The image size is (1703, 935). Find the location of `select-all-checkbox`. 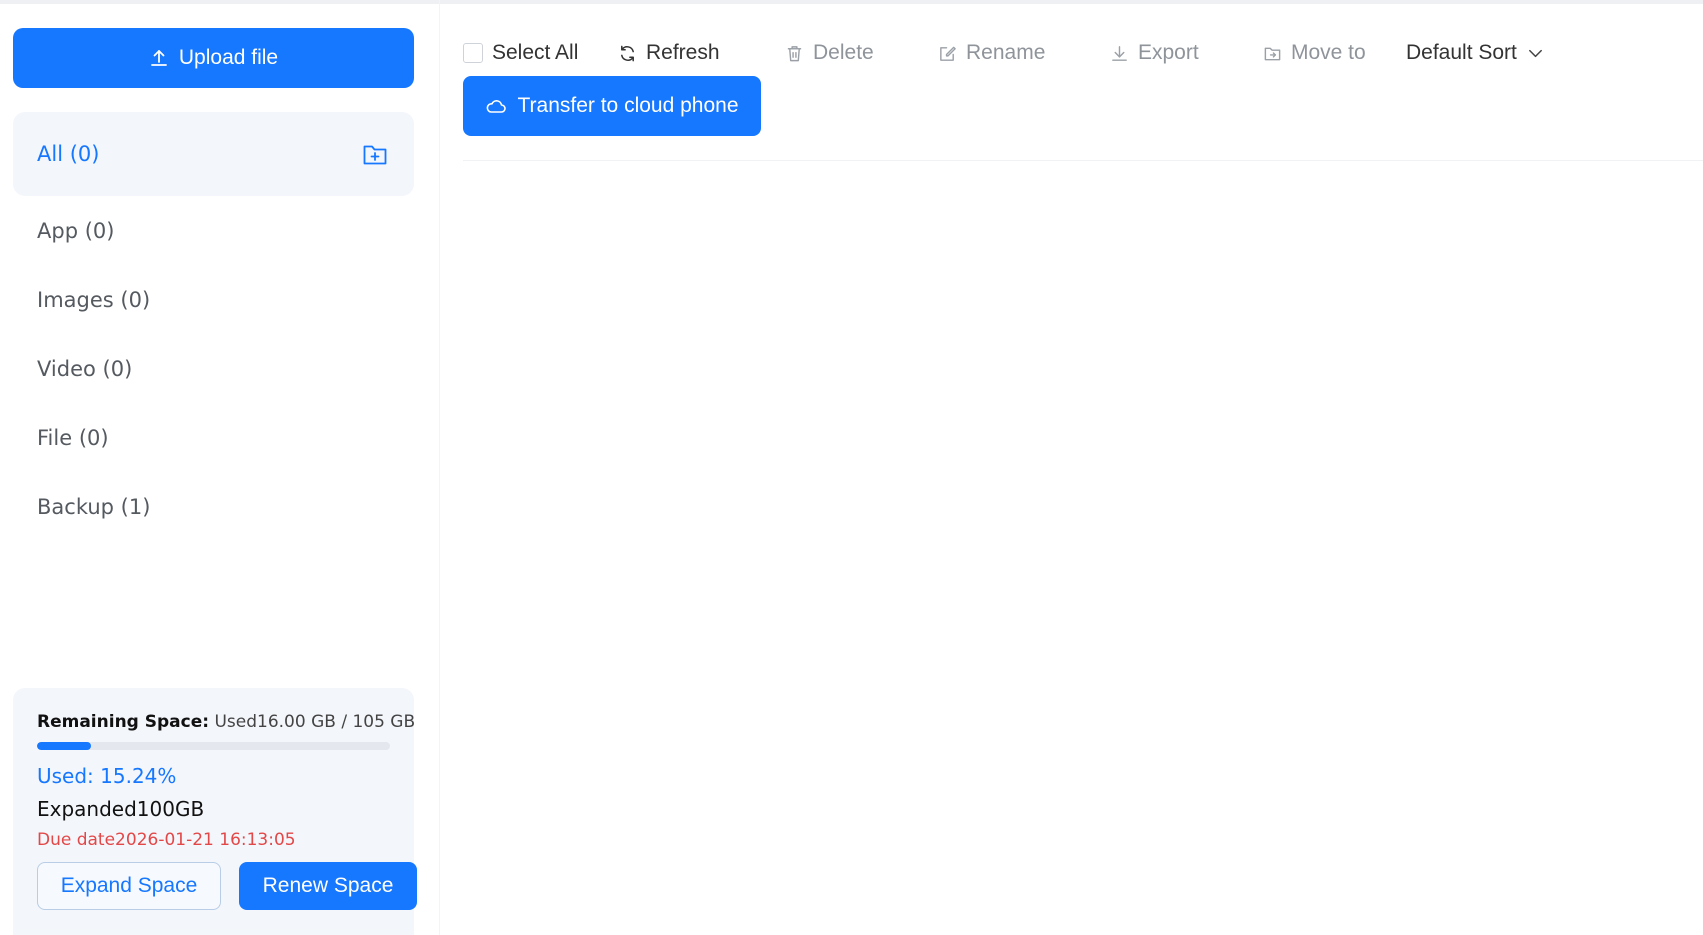

select-all-checkbox is located at coordinates (473, 53).